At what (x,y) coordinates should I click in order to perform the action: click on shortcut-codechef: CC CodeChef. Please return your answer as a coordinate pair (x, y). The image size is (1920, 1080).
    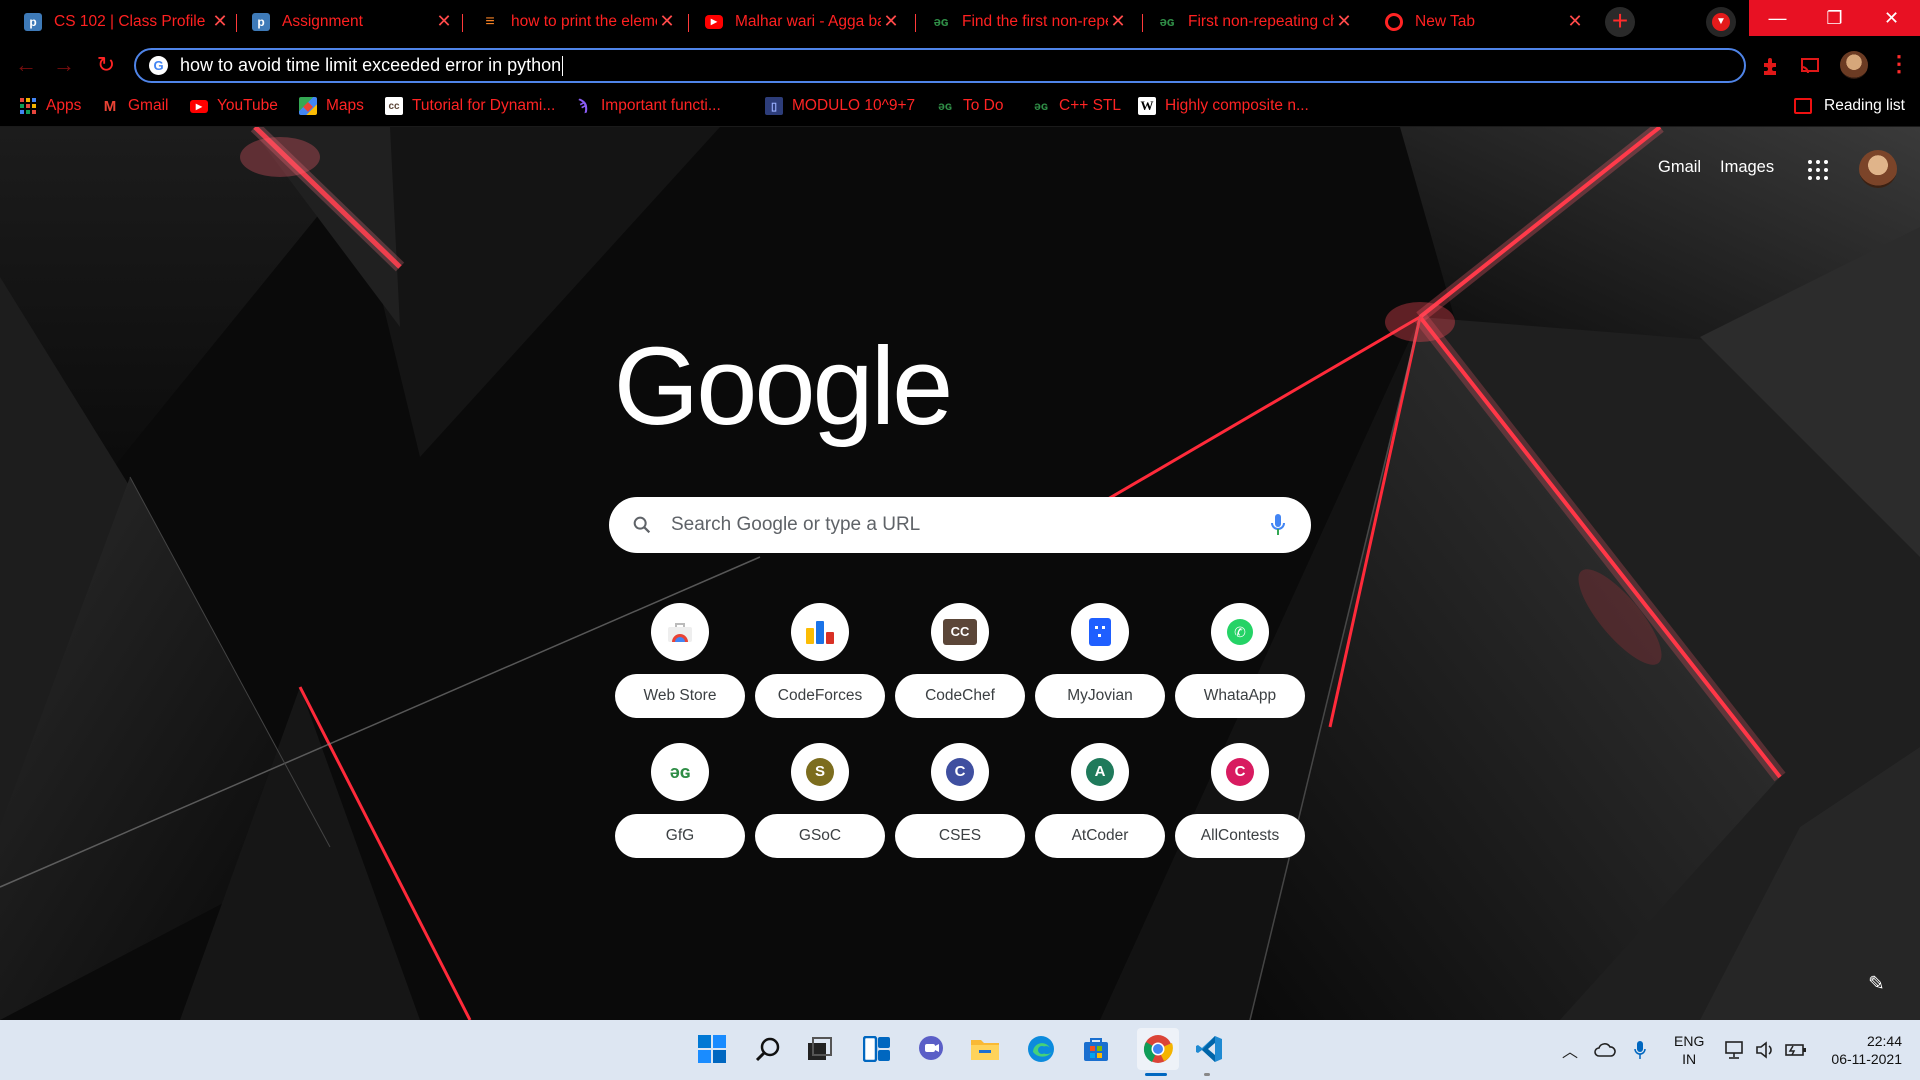
    Looking at the image, I should click on (960, 658).